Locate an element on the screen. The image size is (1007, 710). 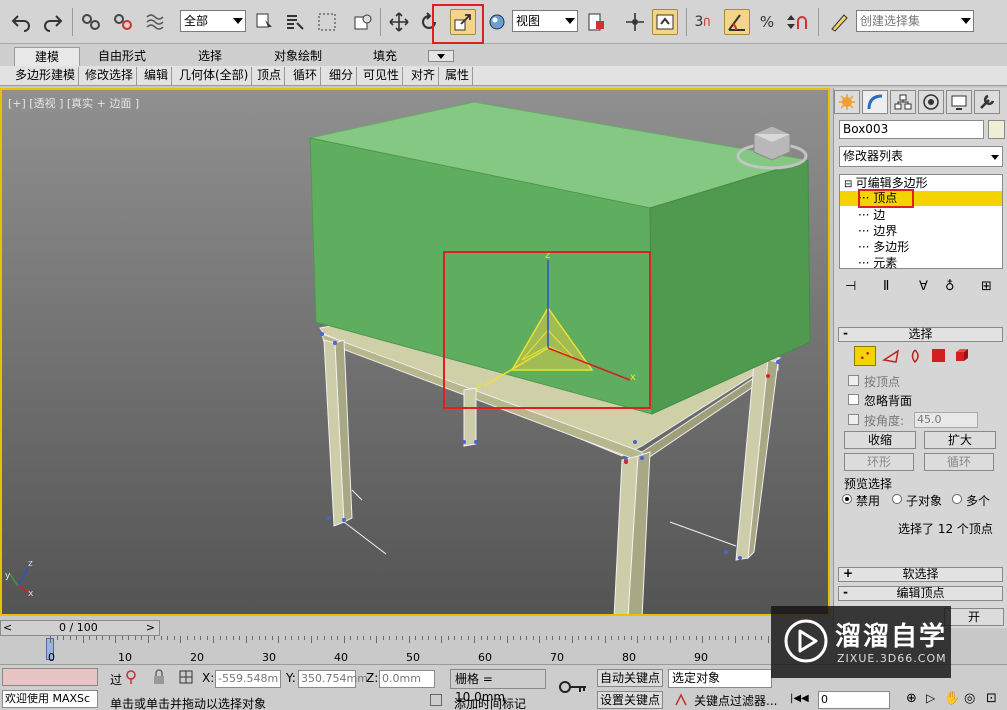
by-vertex-checkbox is located at coordinates (853, 380).